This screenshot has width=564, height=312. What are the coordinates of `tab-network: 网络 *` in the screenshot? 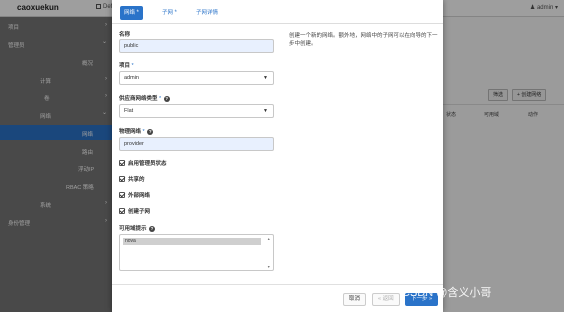 It's located at (131, 13).